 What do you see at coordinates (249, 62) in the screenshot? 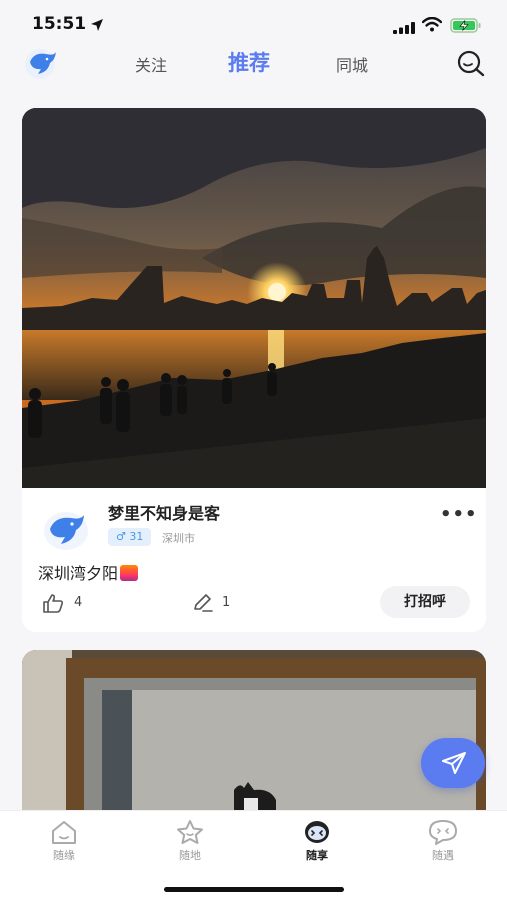
I see `tab-recommend: 推荐` at bounding box center [249, 62].